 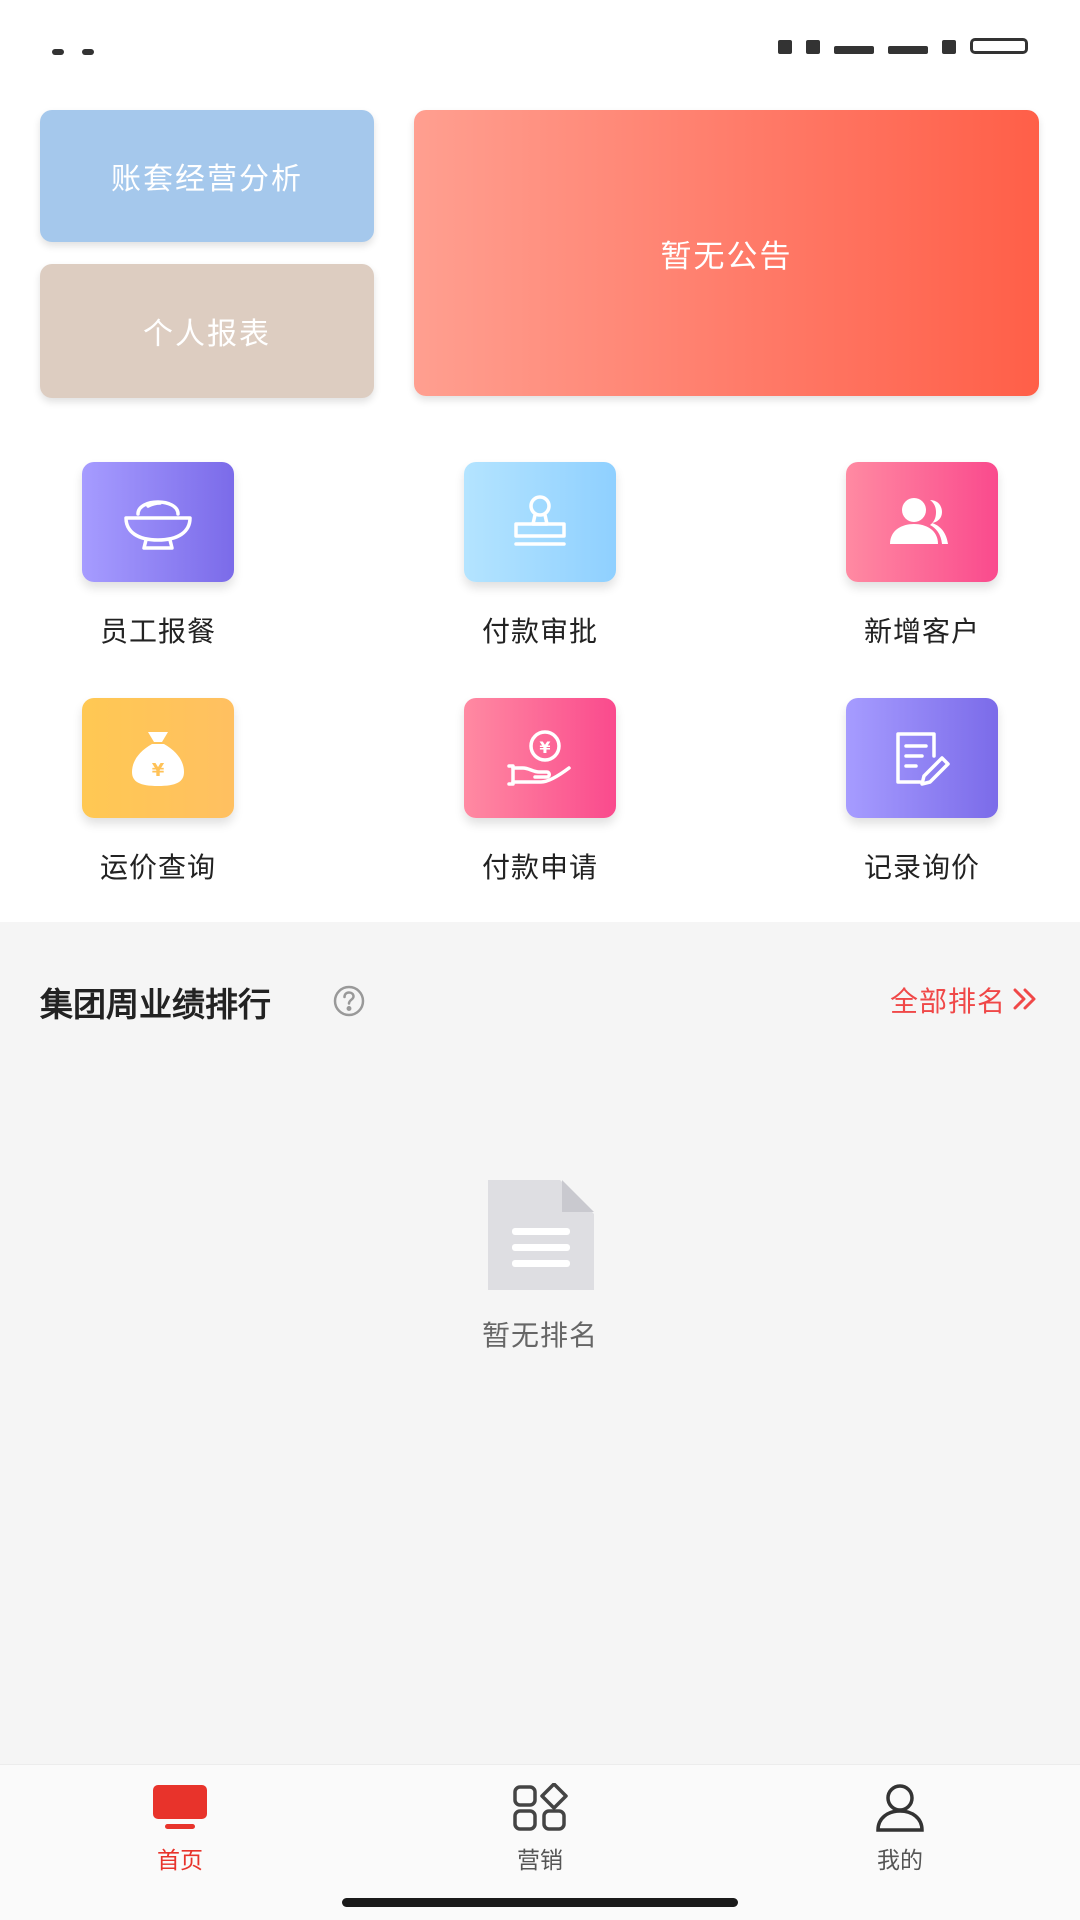 I want to click on grid-item-label: 新增客户, so click(x=921, y=631).